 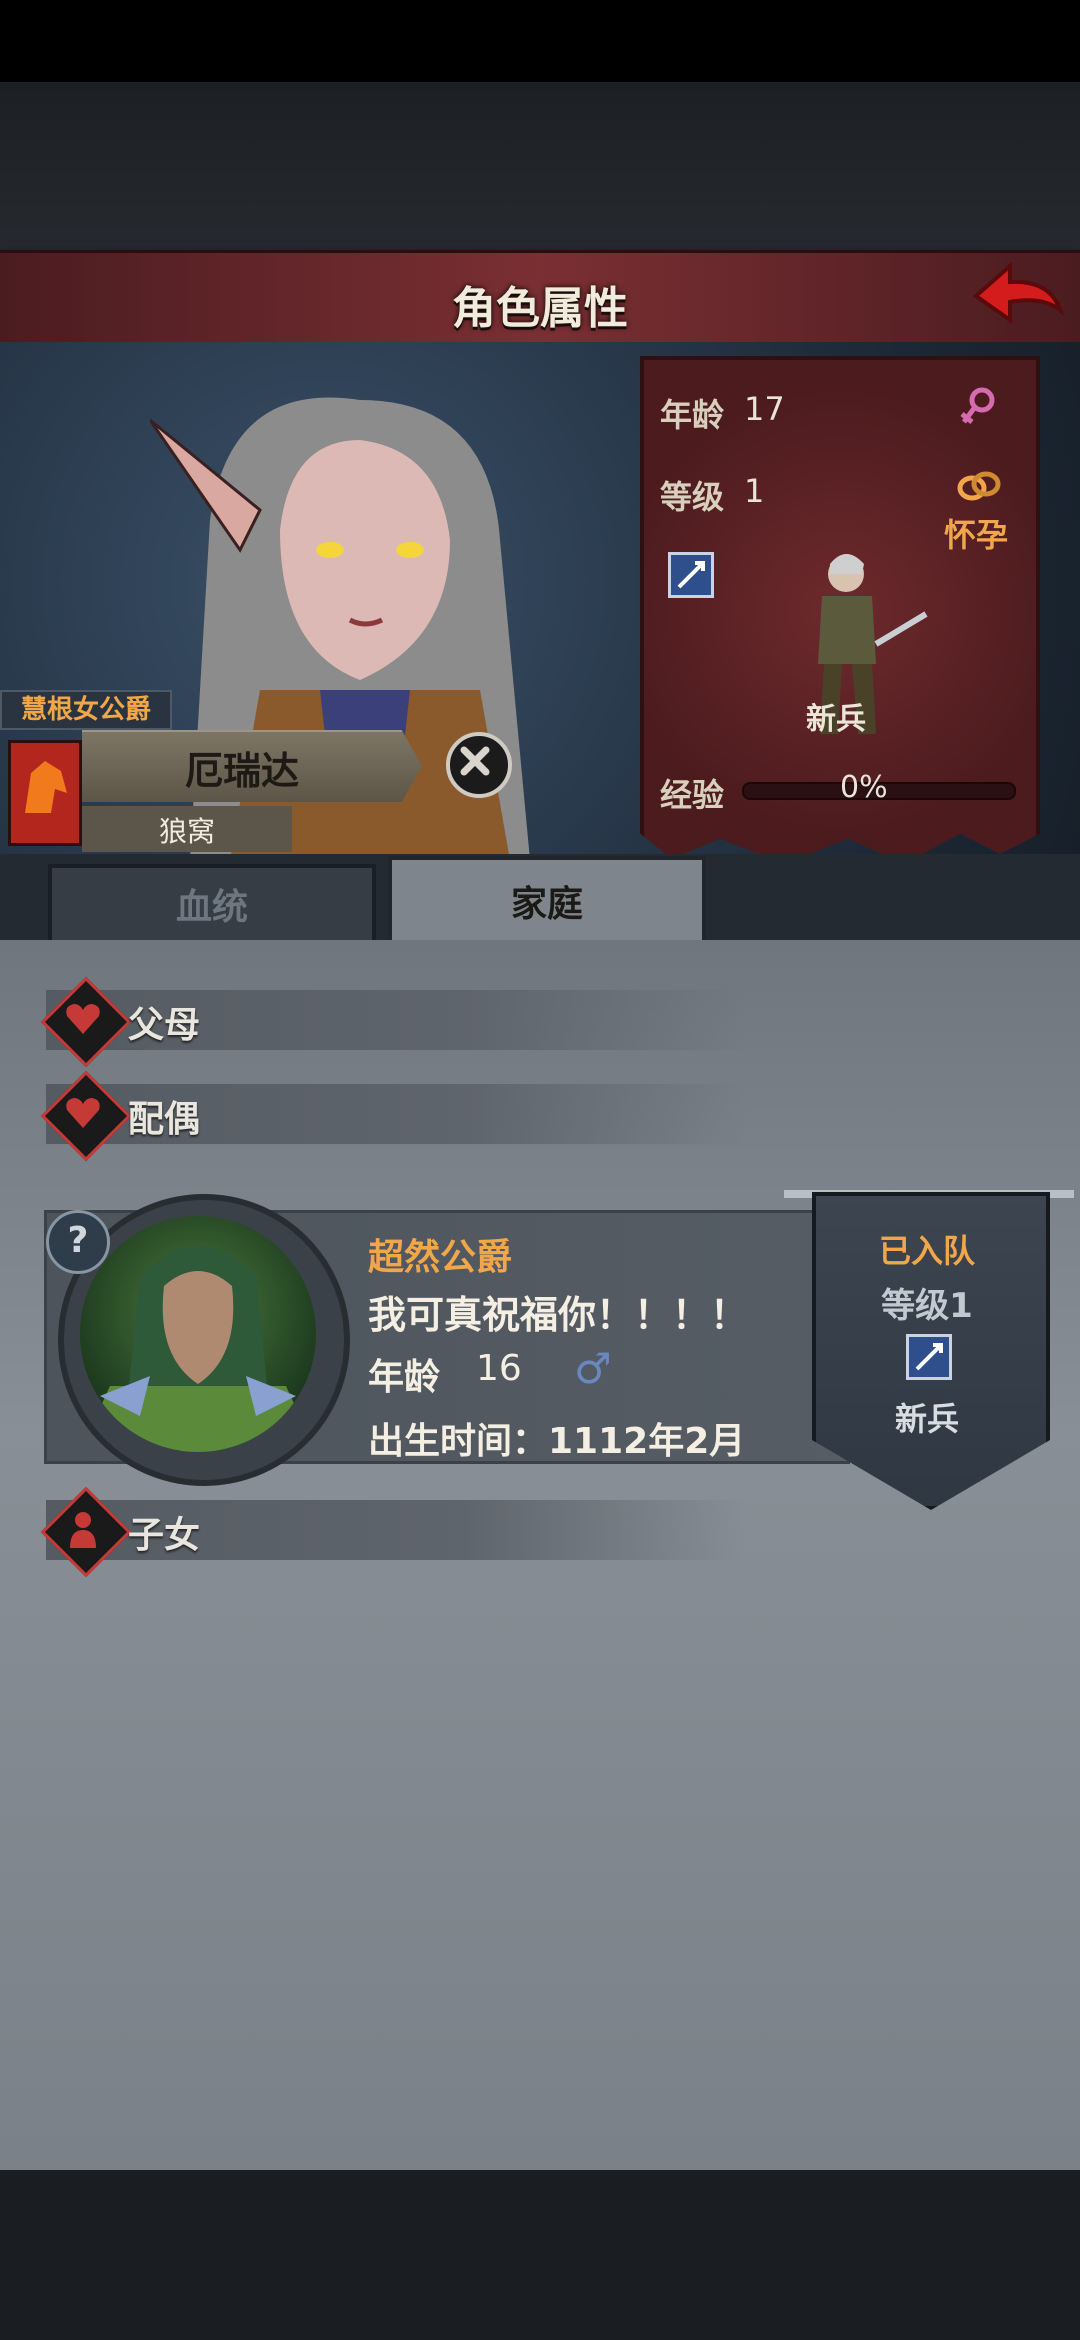 What do you see at coordinates (540, 41) in the screenshot?
I see `status-bar` at bounding box center [540, 41].